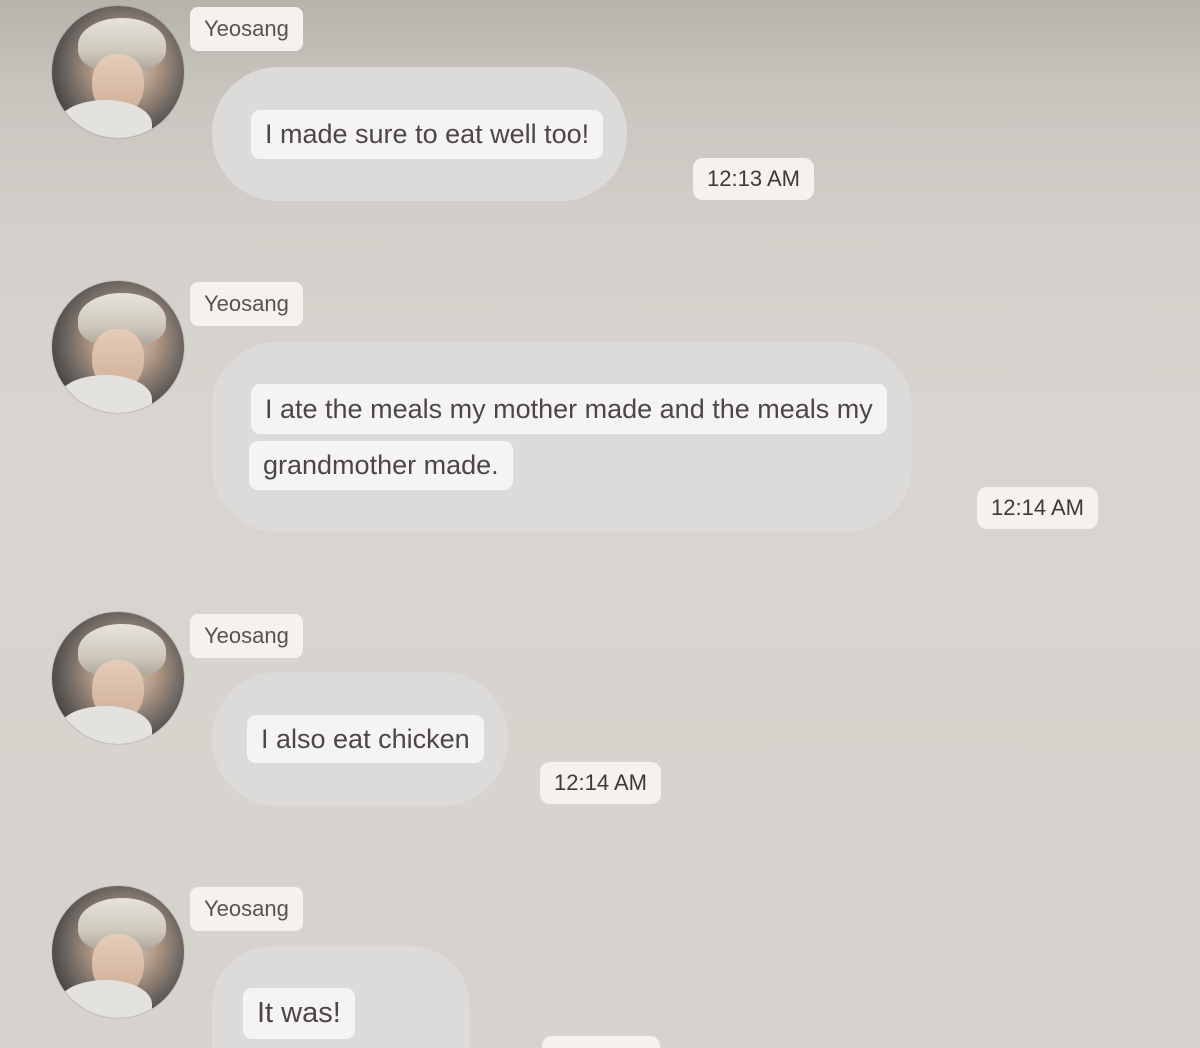 The width and height of the screenshot is (1200, 1048). Describe the element at coordinates (601, 1042) in the screenshot. I see `message-time-partial` at that location.